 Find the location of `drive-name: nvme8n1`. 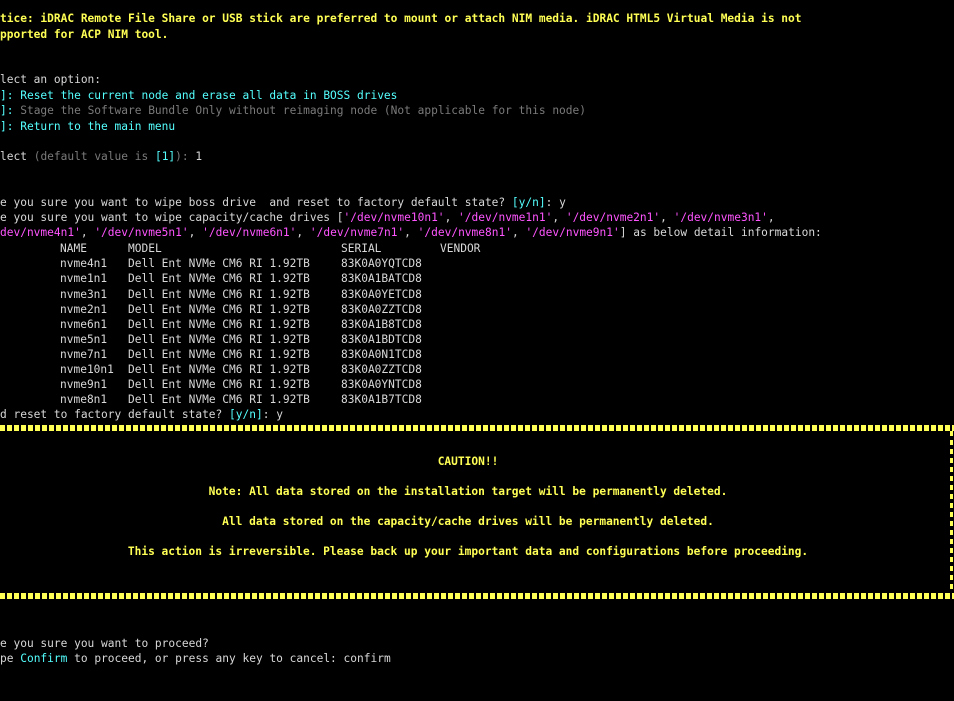

drive-name: nvme8n1 is located at coordinates (84, 399).